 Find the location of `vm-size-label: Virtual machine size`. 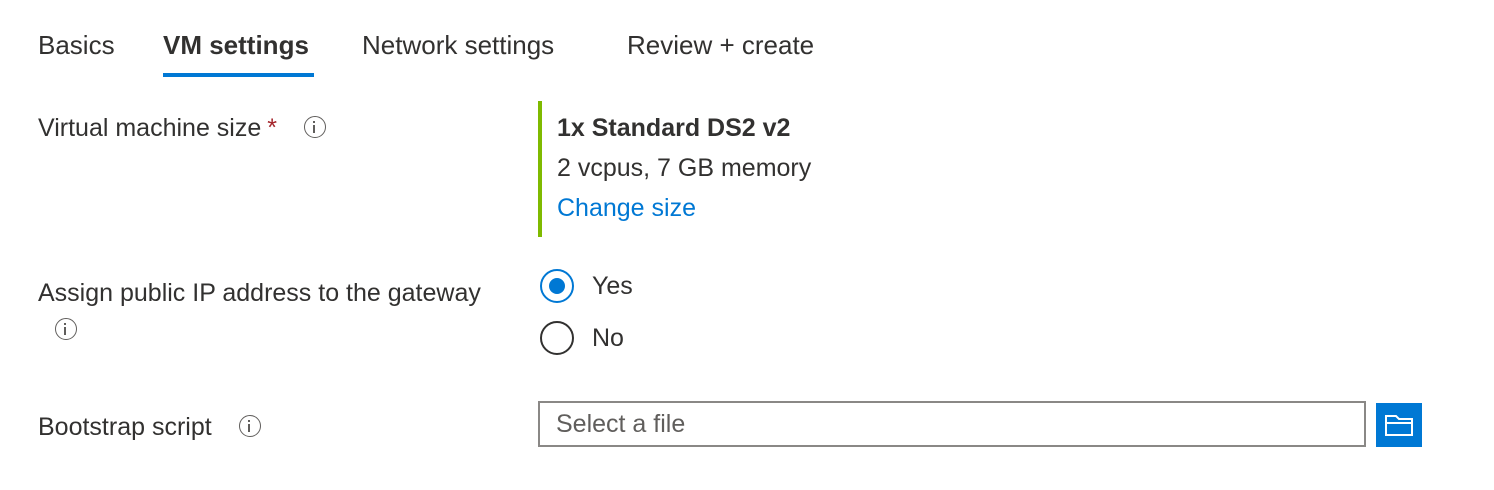

vm-size-label: Virtual machine size is located at coordinates (150, 128).